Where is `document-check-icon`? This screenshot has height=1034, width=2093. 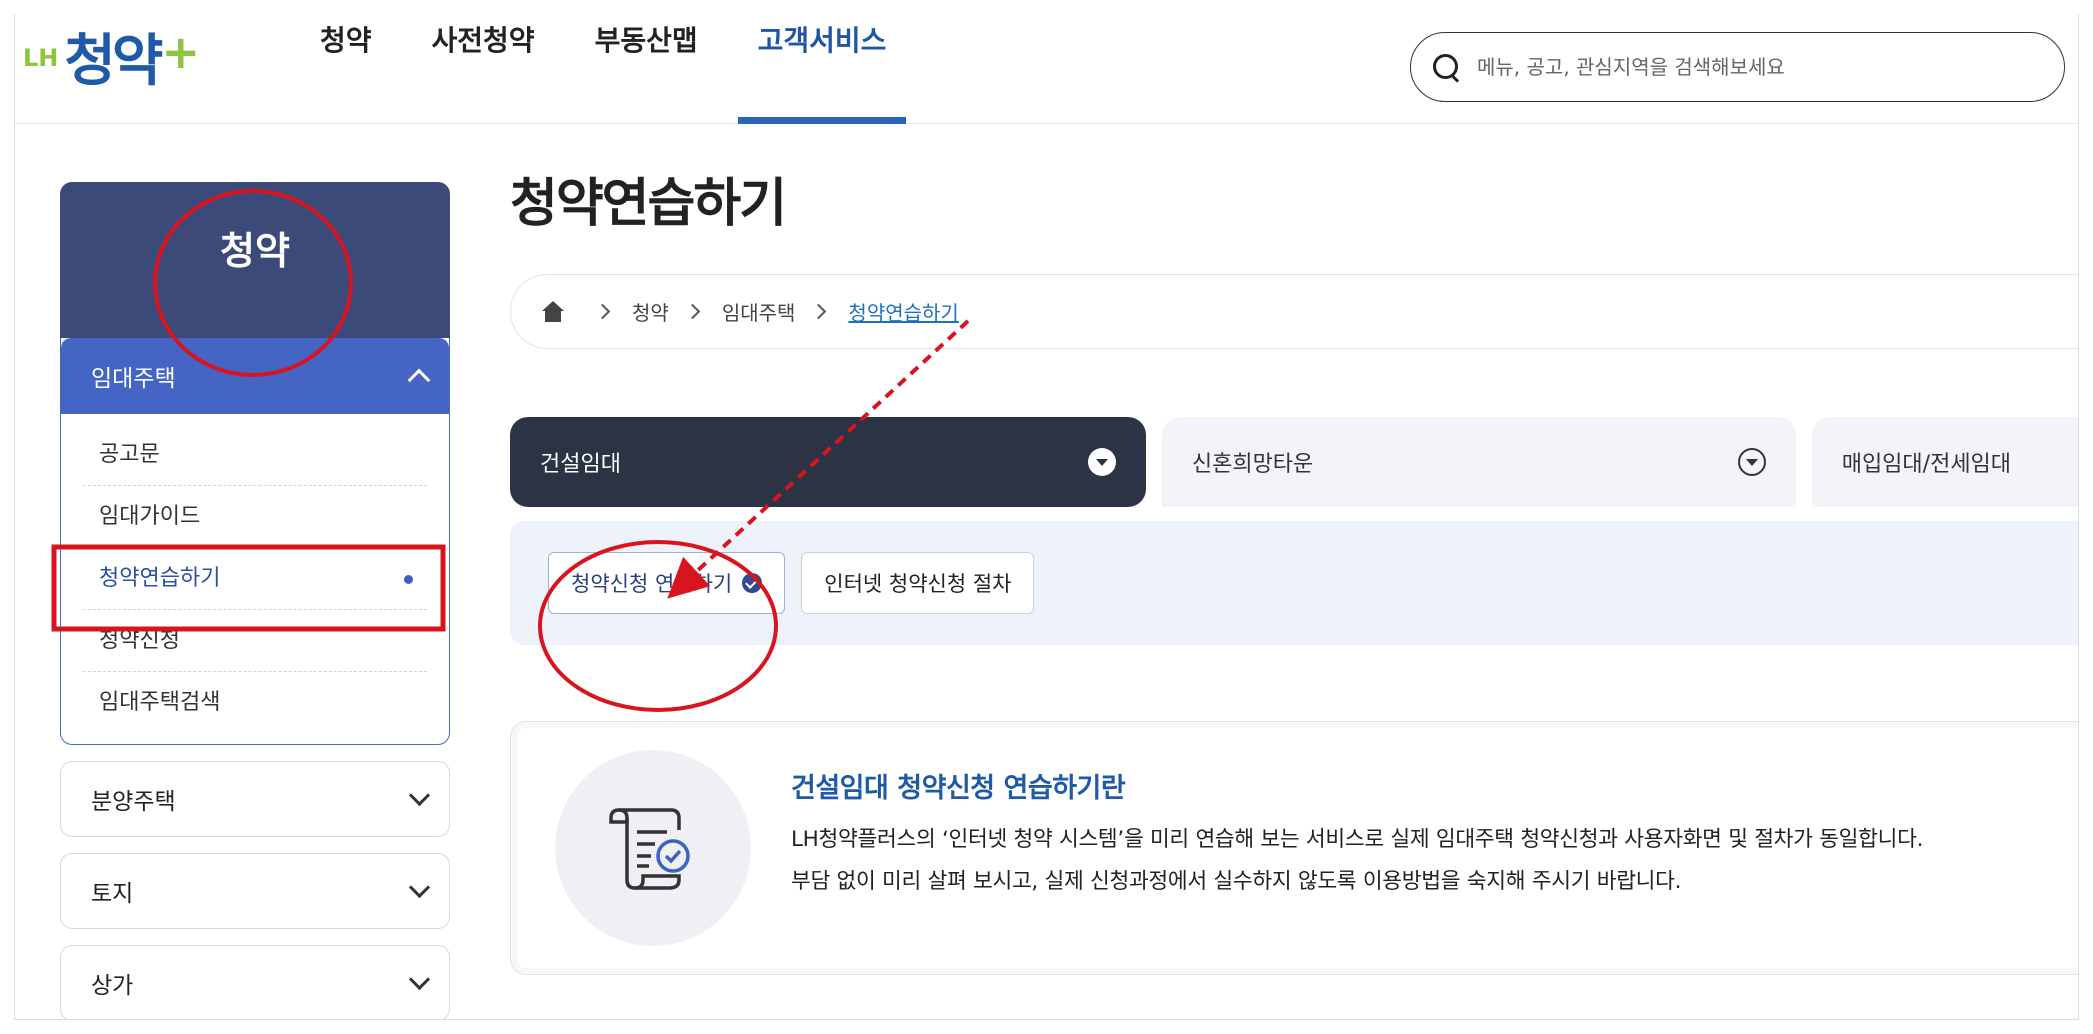
document-check-icon is located at coordinates (653, 848).